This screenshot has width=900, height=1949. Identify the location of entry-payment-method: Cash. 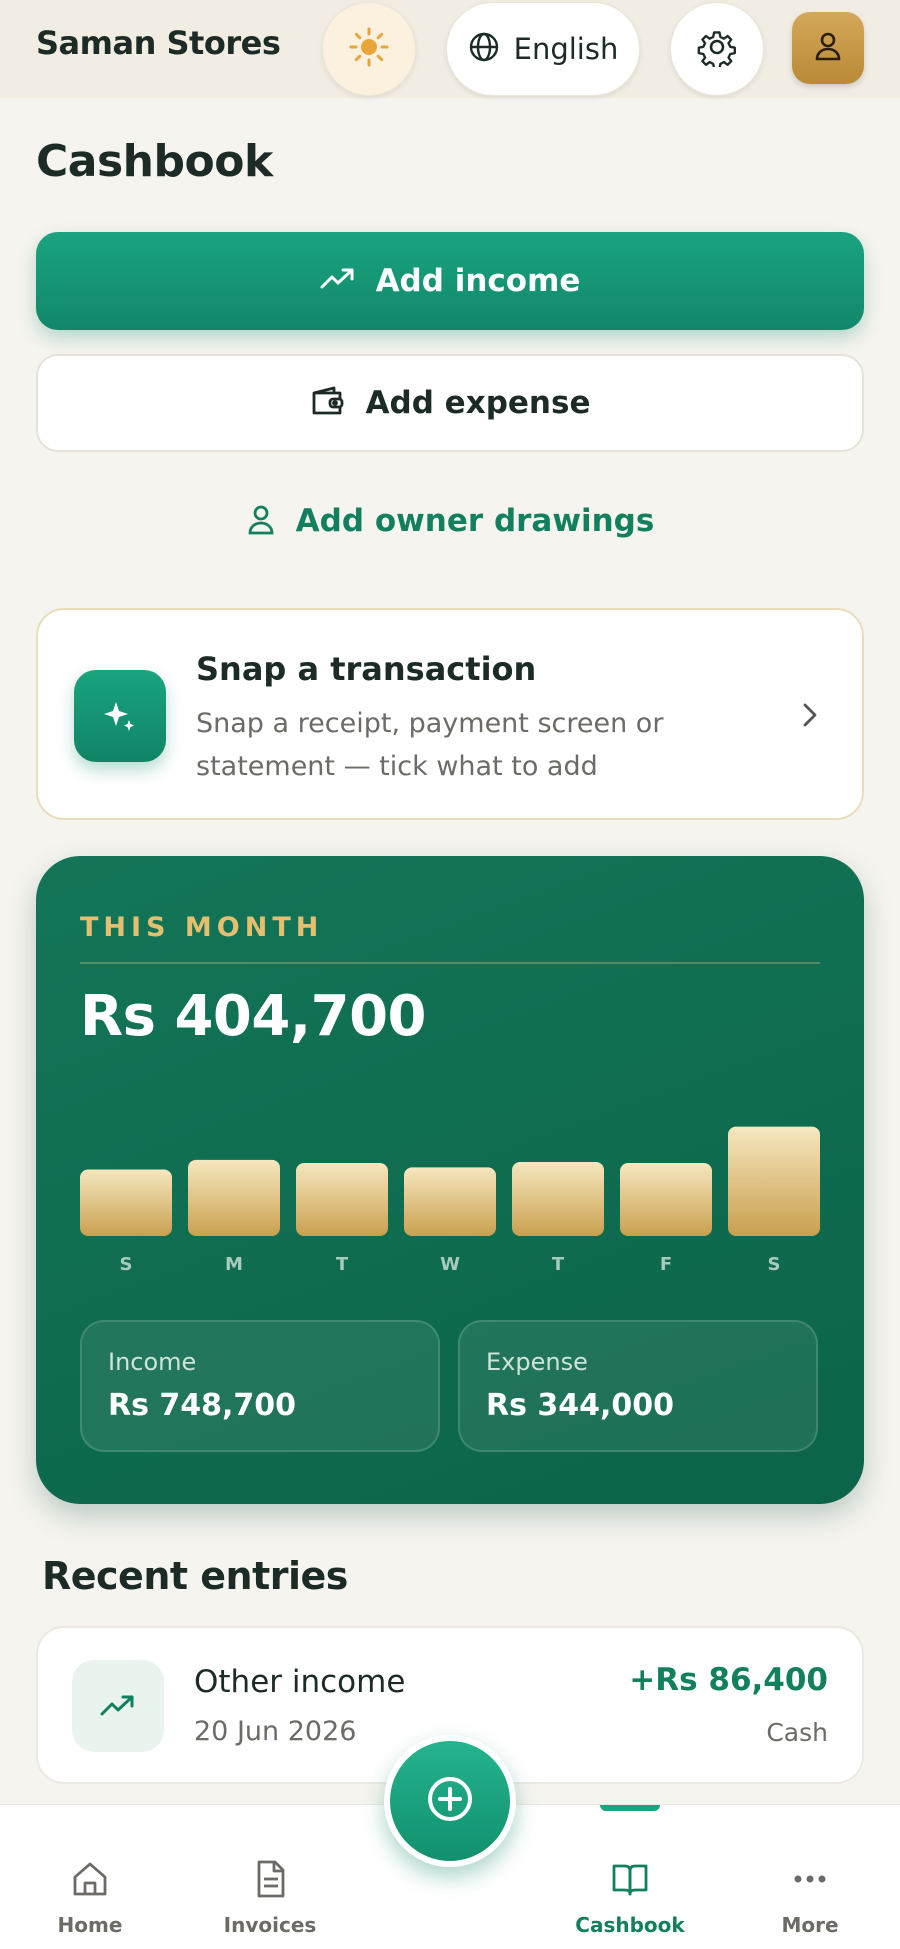
(797, 1732).